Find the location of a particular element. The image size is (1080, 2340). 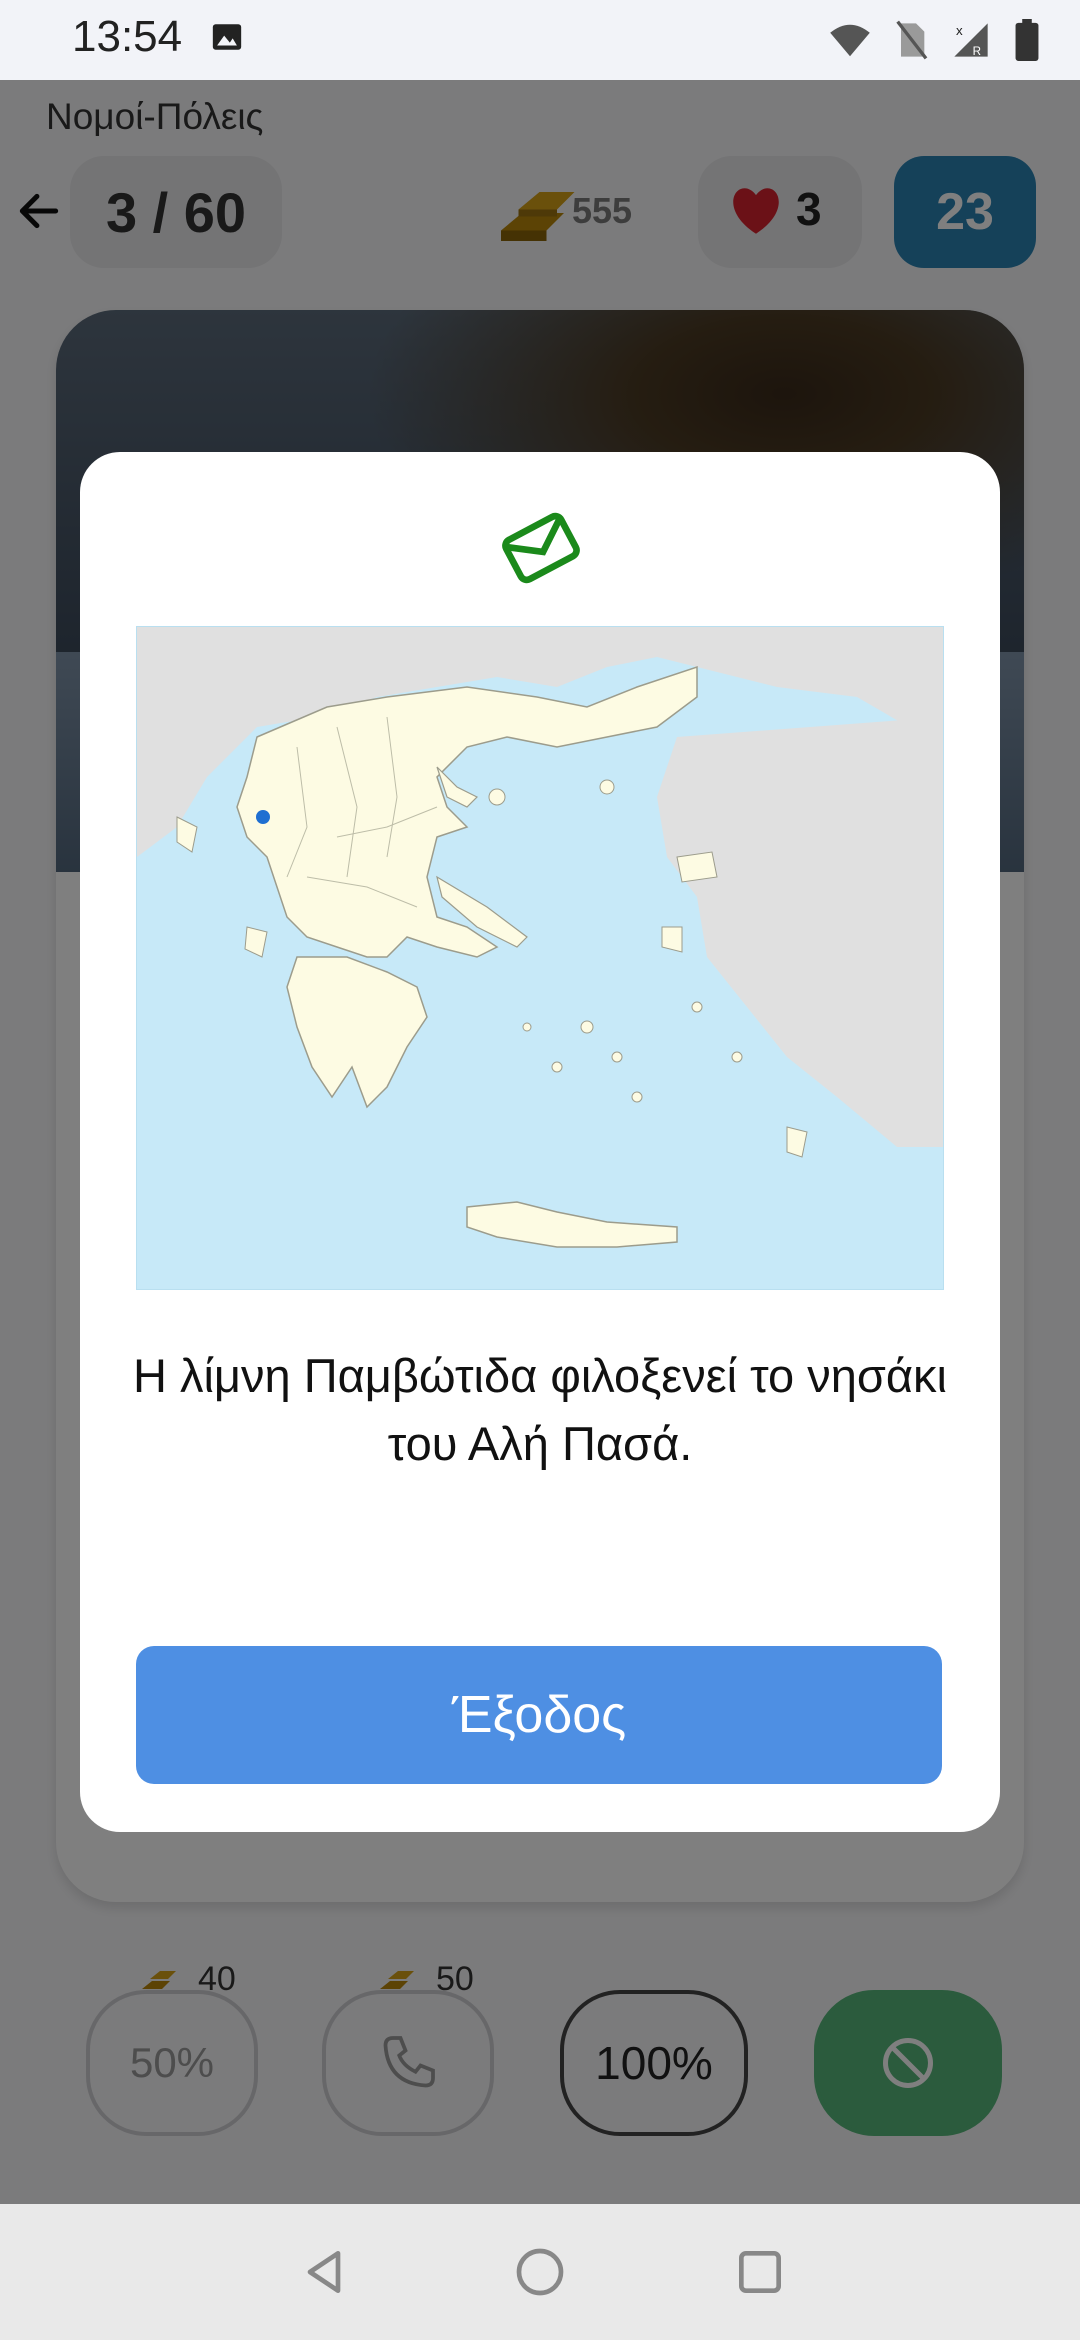

svg-text: R is located at coordinates (977, 51).